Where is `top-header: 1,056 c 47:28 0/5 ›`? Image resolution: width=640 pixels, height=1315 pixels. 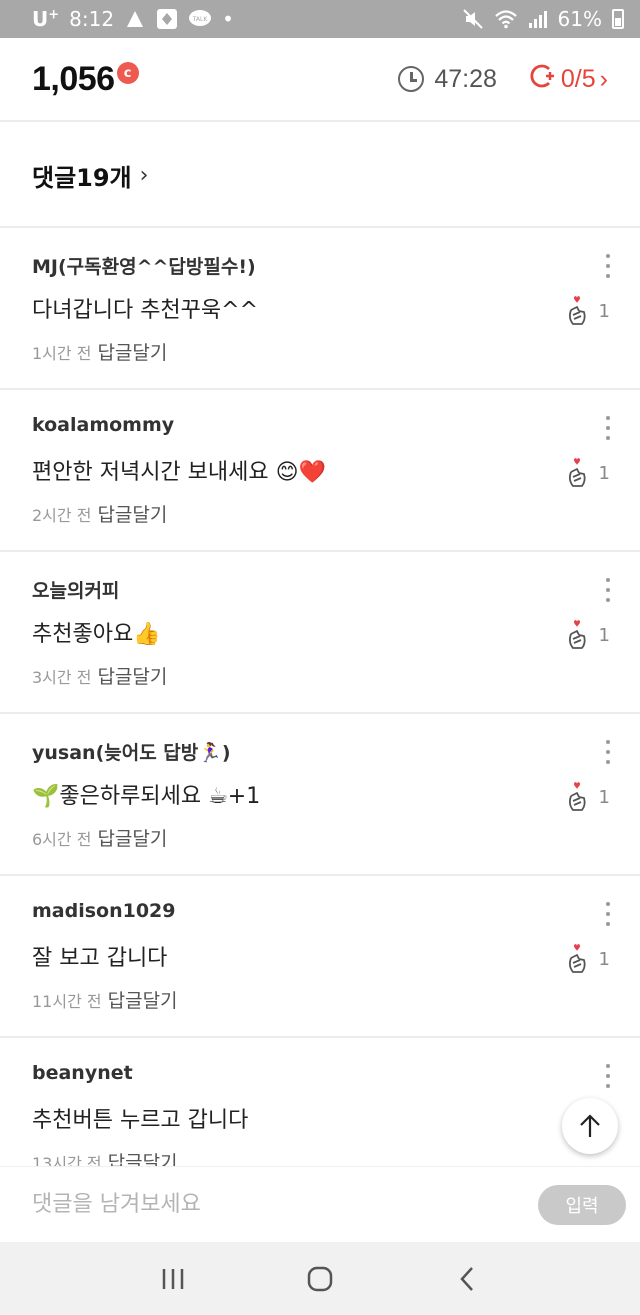 top-header: 1,056 c 47:28 0/5 › is located at coordinates (320, 80).